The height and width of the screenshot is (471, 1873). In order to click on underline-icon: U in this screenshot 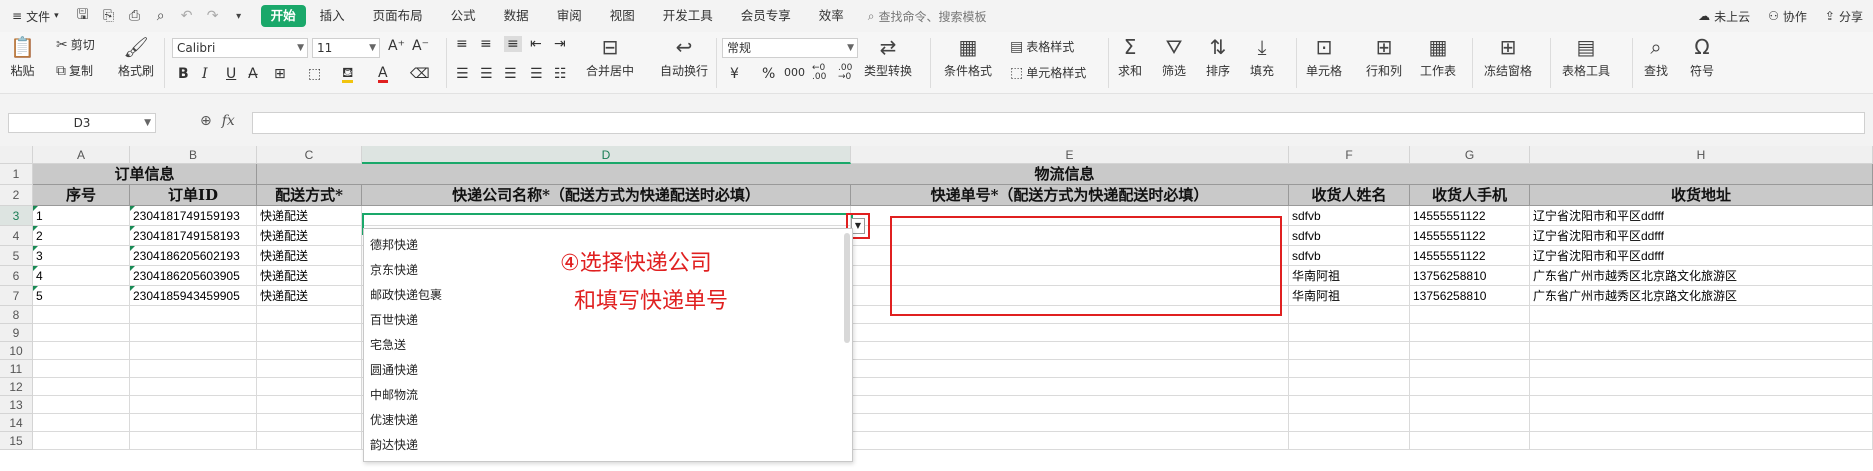, I will do `click(231, 74)`.